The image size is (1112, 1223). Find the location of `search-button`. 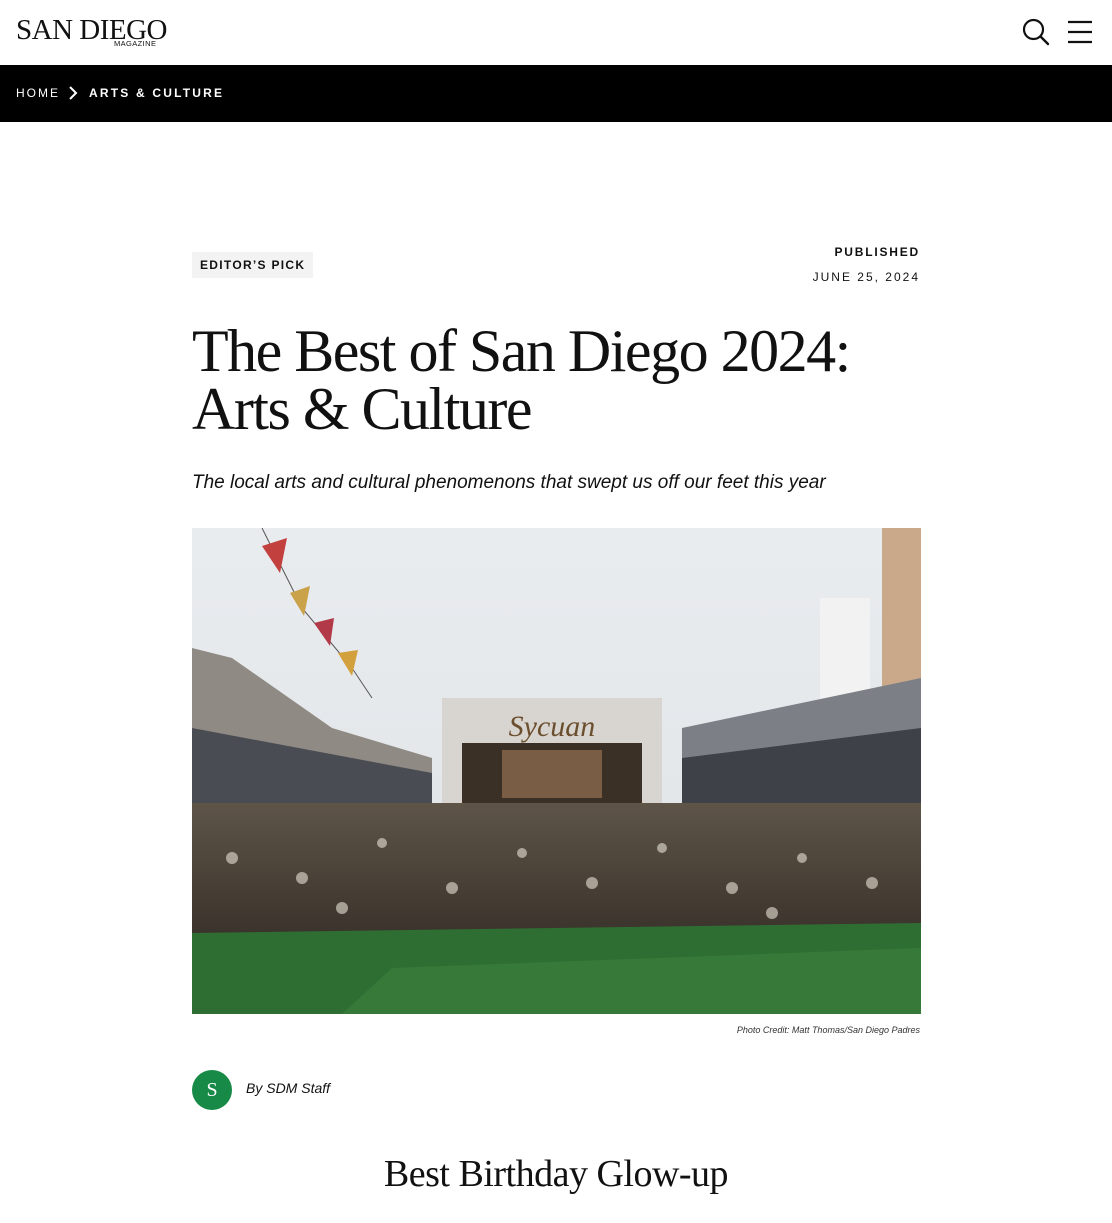

search-button is located at coordinates (1036, 32).